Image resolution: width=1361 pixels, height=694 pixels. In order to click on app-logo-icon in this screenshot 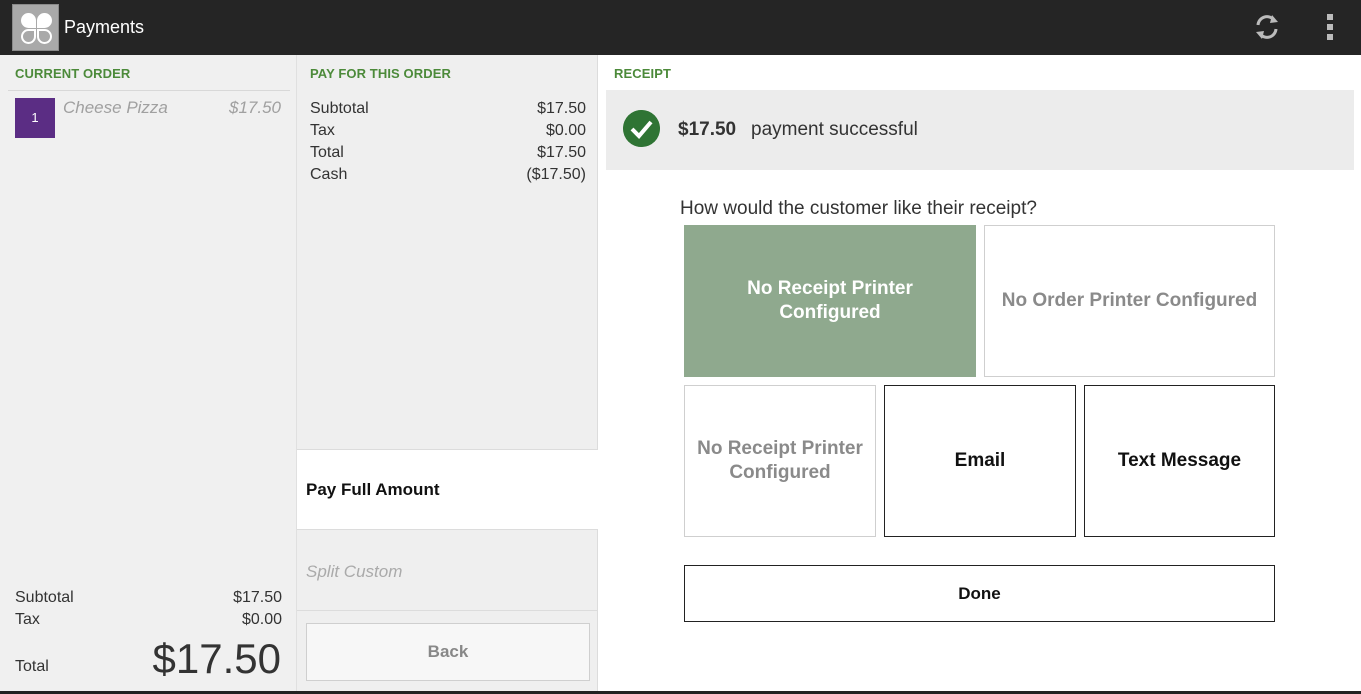, I will do `click(35, 27)`.